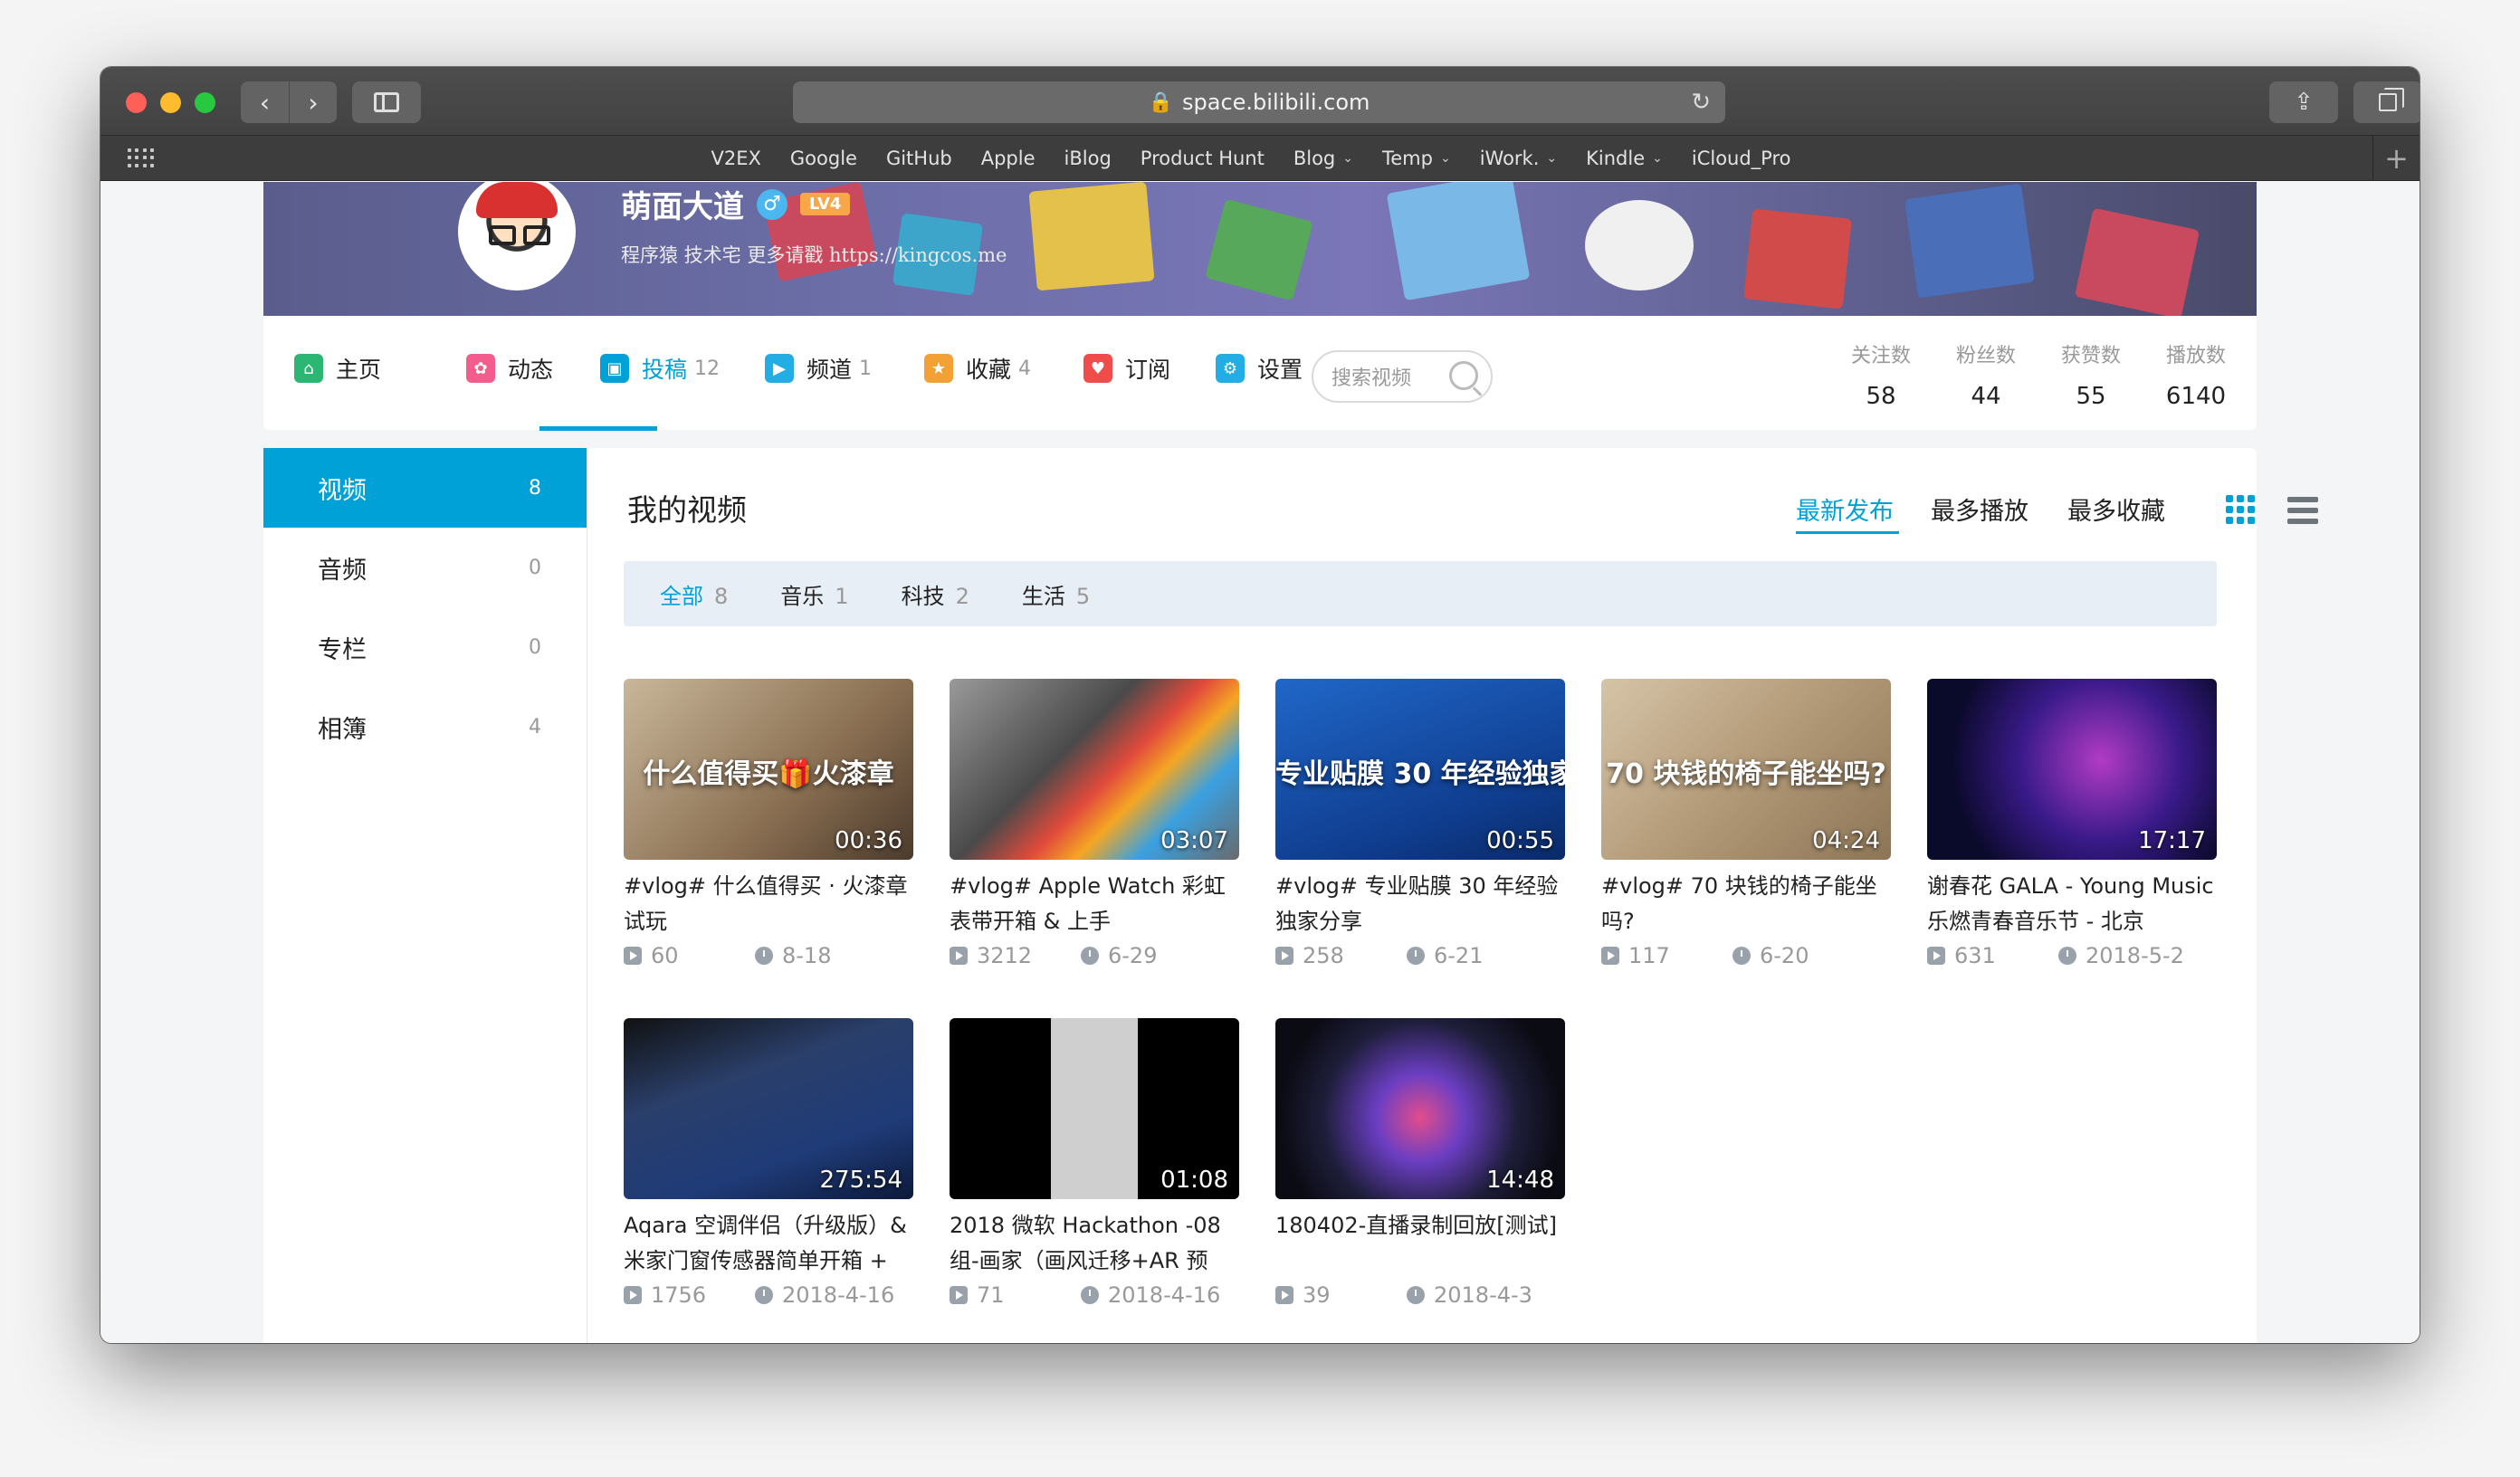 This screenshot has height=1477, width=2520. Describe the element at coordinates (1979, 509) in the screenshot. I see `sort-option: 最多播放` at that location.